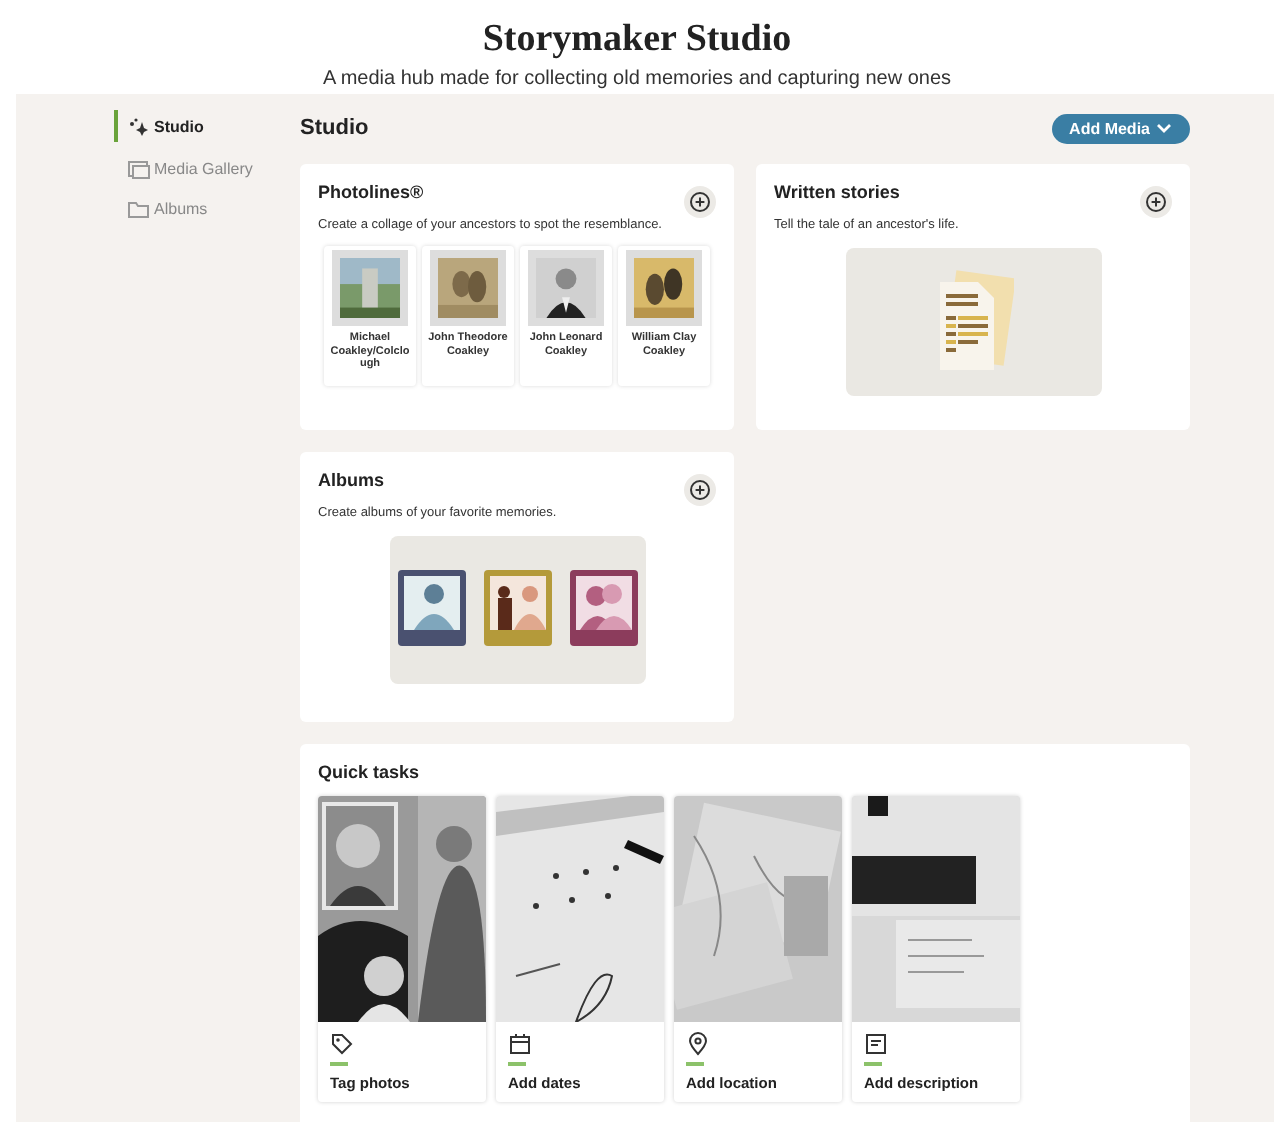 The width and height of the screenshot is (1274, 1122). Describe the element at coordinates (342, 1044) in the screenshot. I see `tag-icon` at that location.